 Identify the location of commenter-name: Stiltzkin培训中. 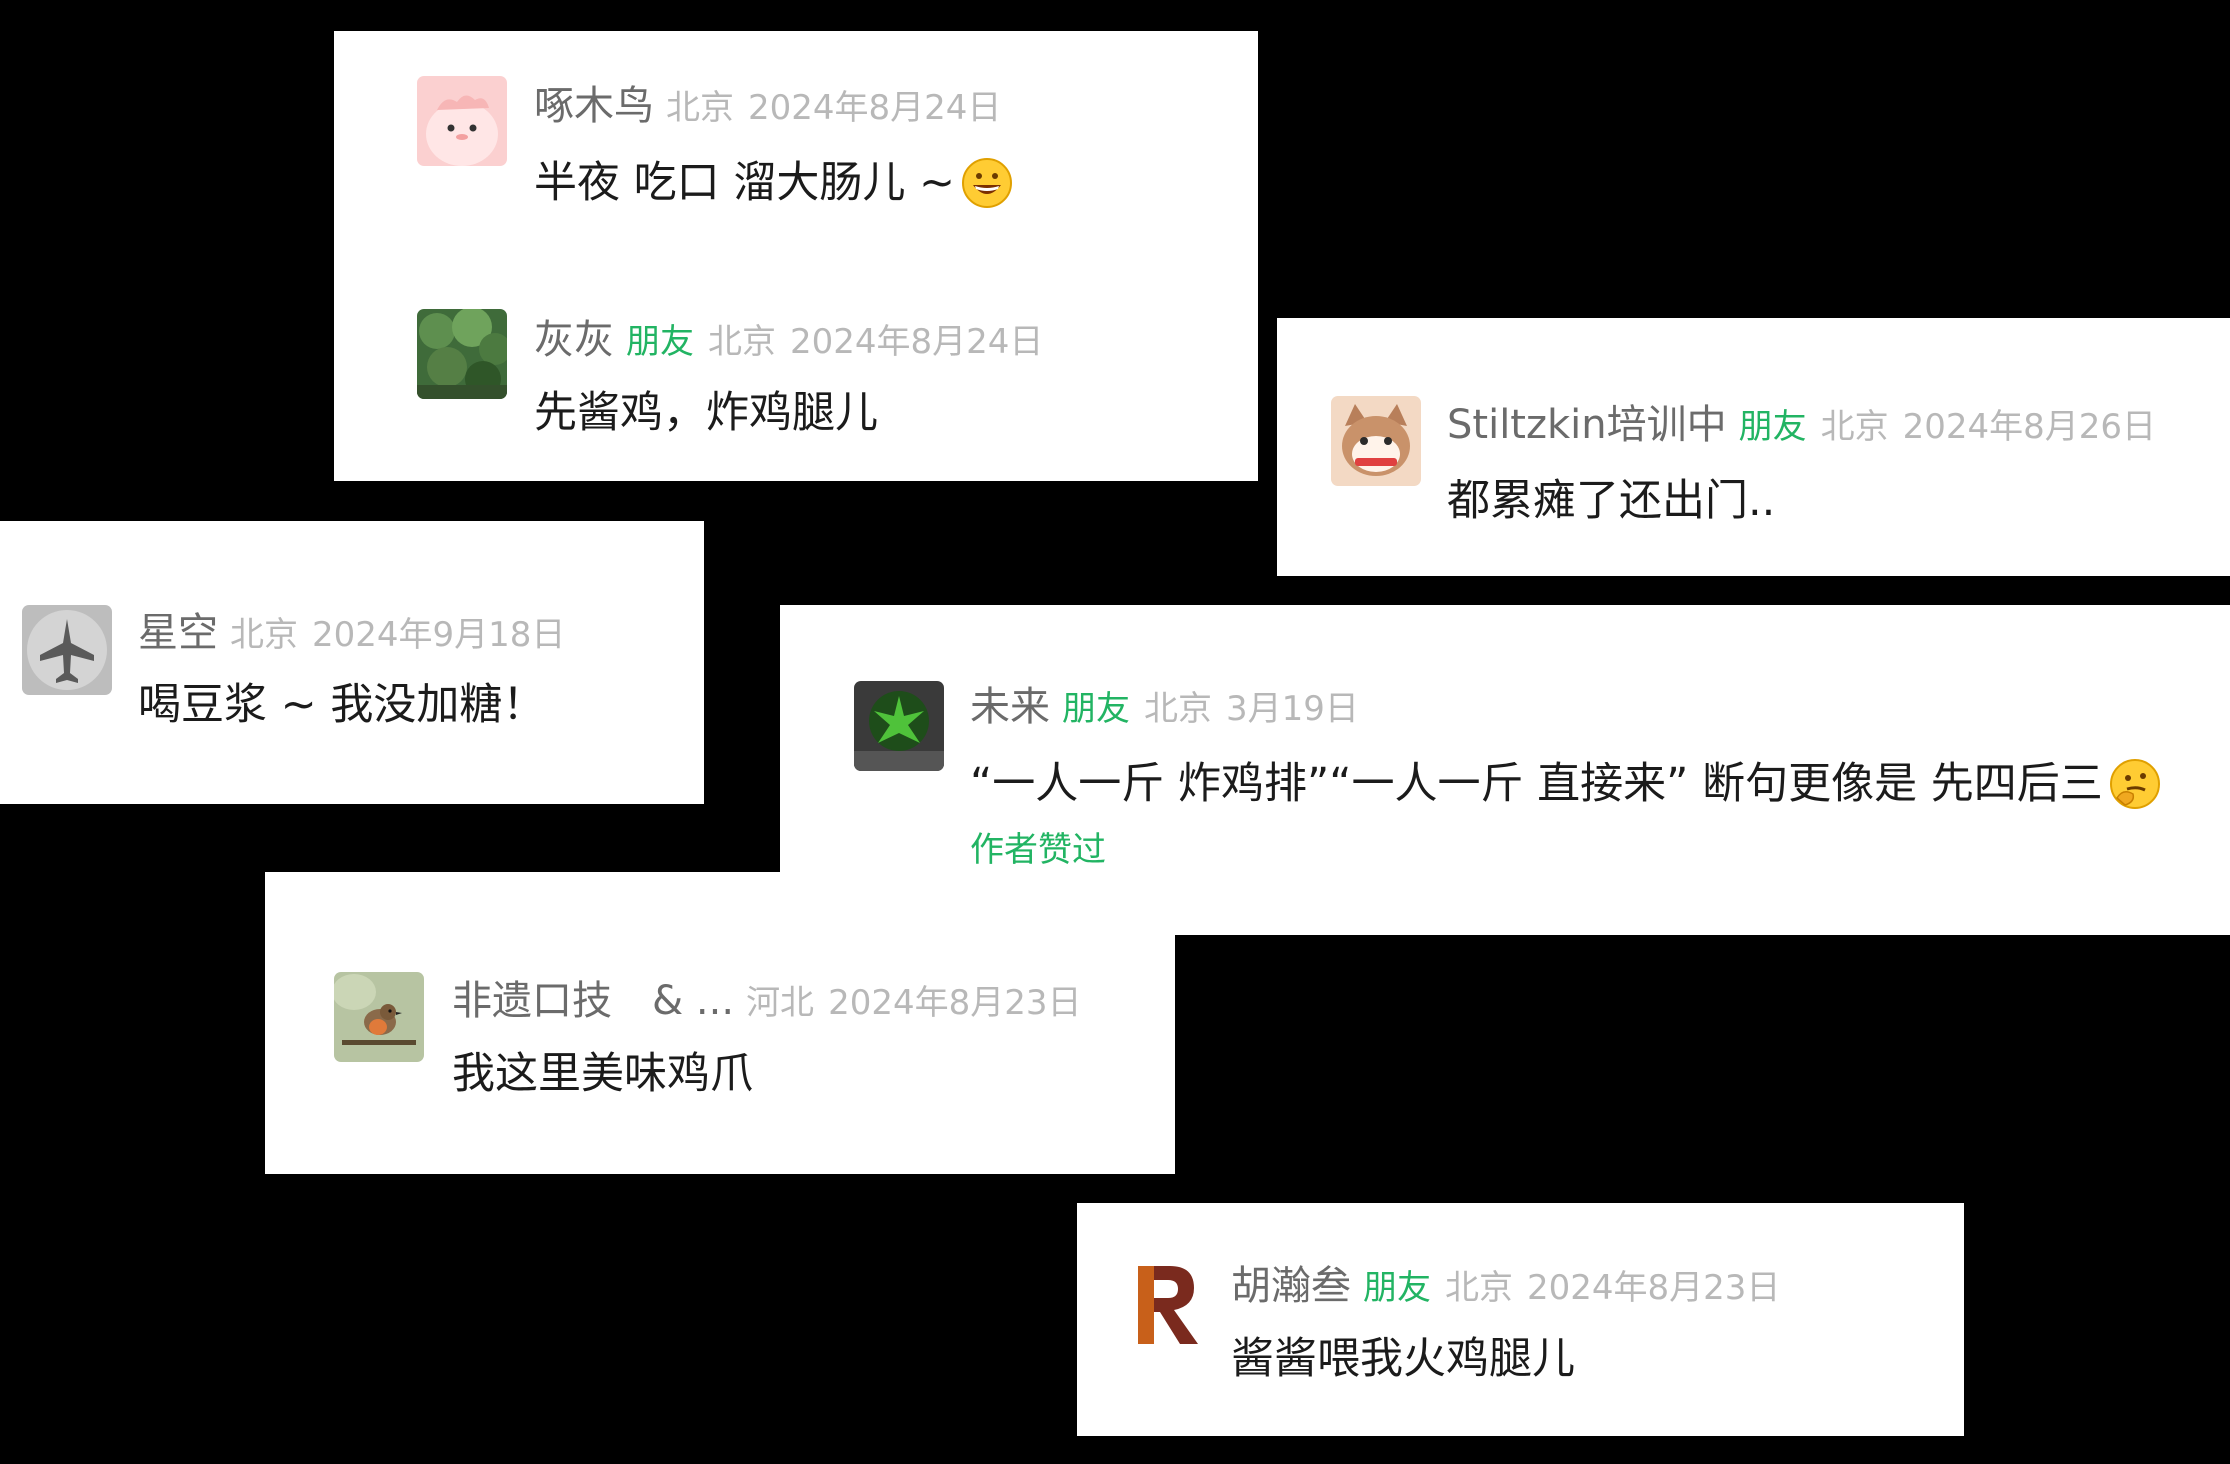
(1587, 425).